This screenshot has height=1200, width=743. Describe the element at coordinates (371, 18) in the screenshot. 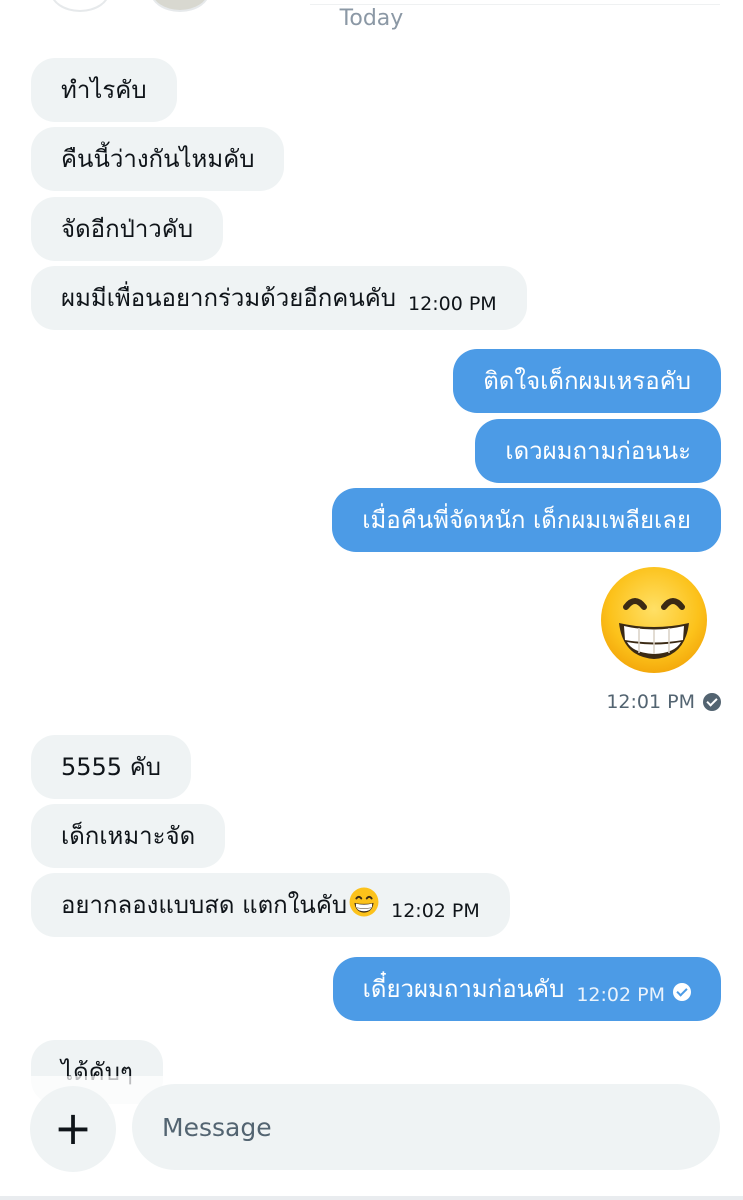

I see `date-separator: Today` at that location.